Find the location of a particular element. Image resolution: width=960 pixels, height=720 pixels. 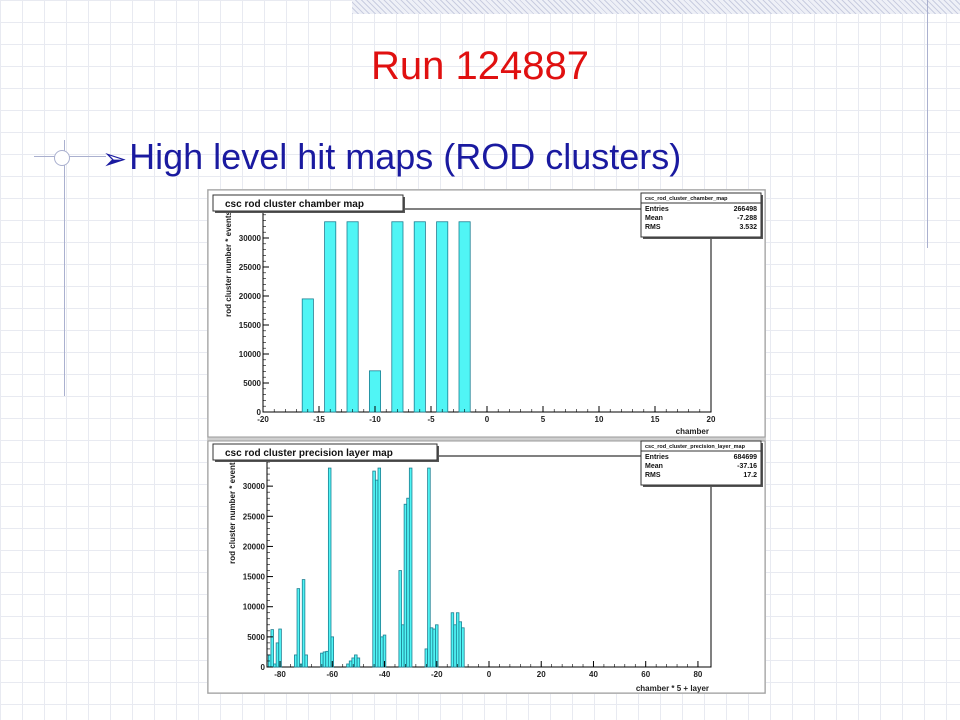

x-tick-label: -5 is located at coordinates (431, 419).